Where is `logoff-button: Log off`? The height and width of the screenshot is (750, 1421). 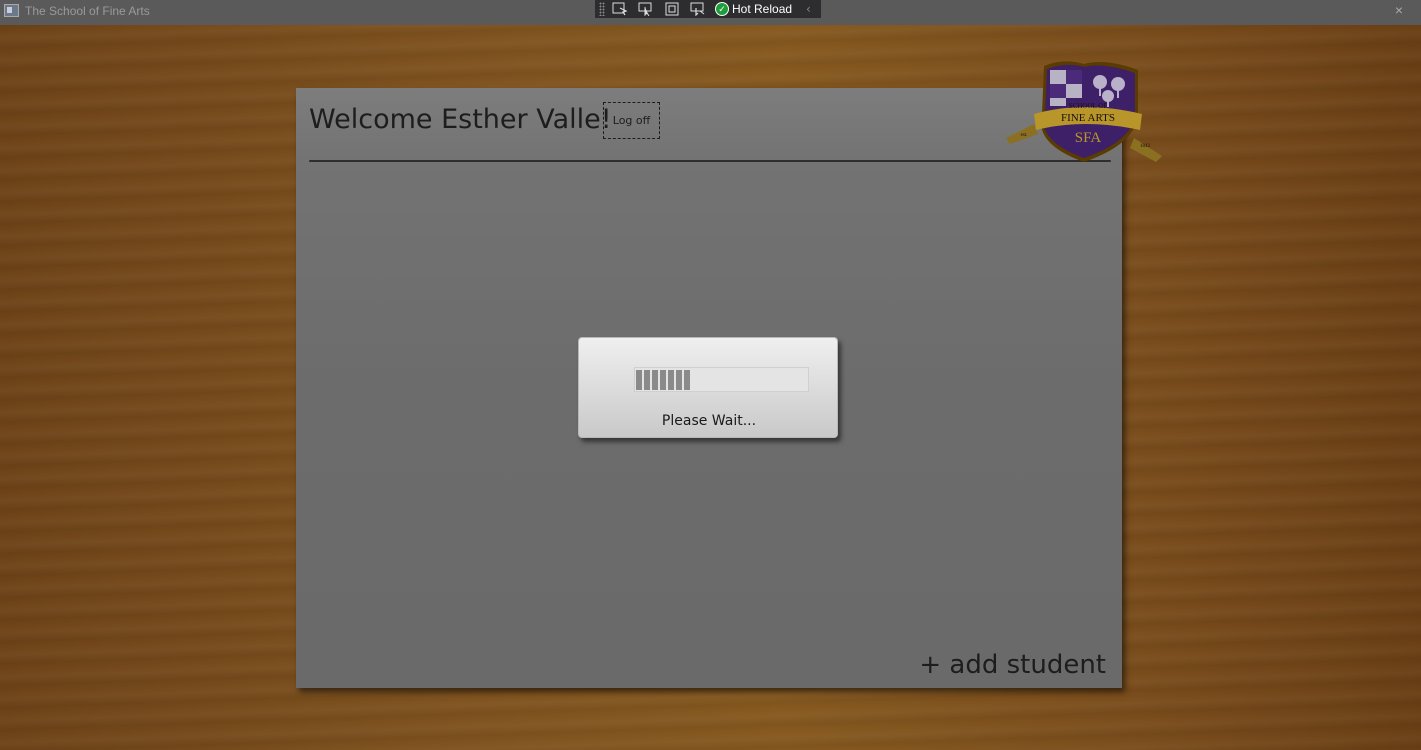
logoff-button: Log off is located at coordinates (631, 120).